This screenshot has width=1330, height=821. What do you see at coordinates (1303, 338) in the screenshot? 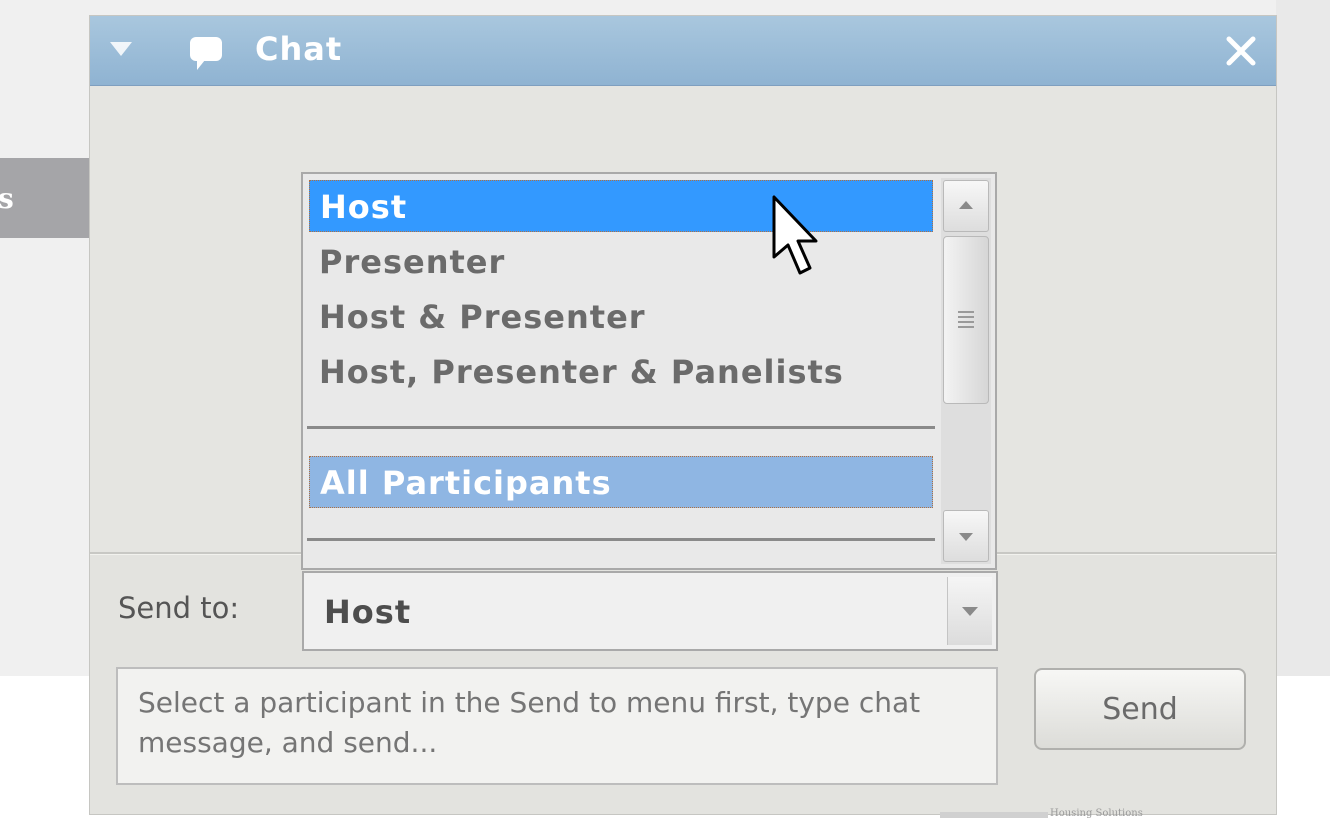
I see `slide-edge` at bounding box center [1303, 338].